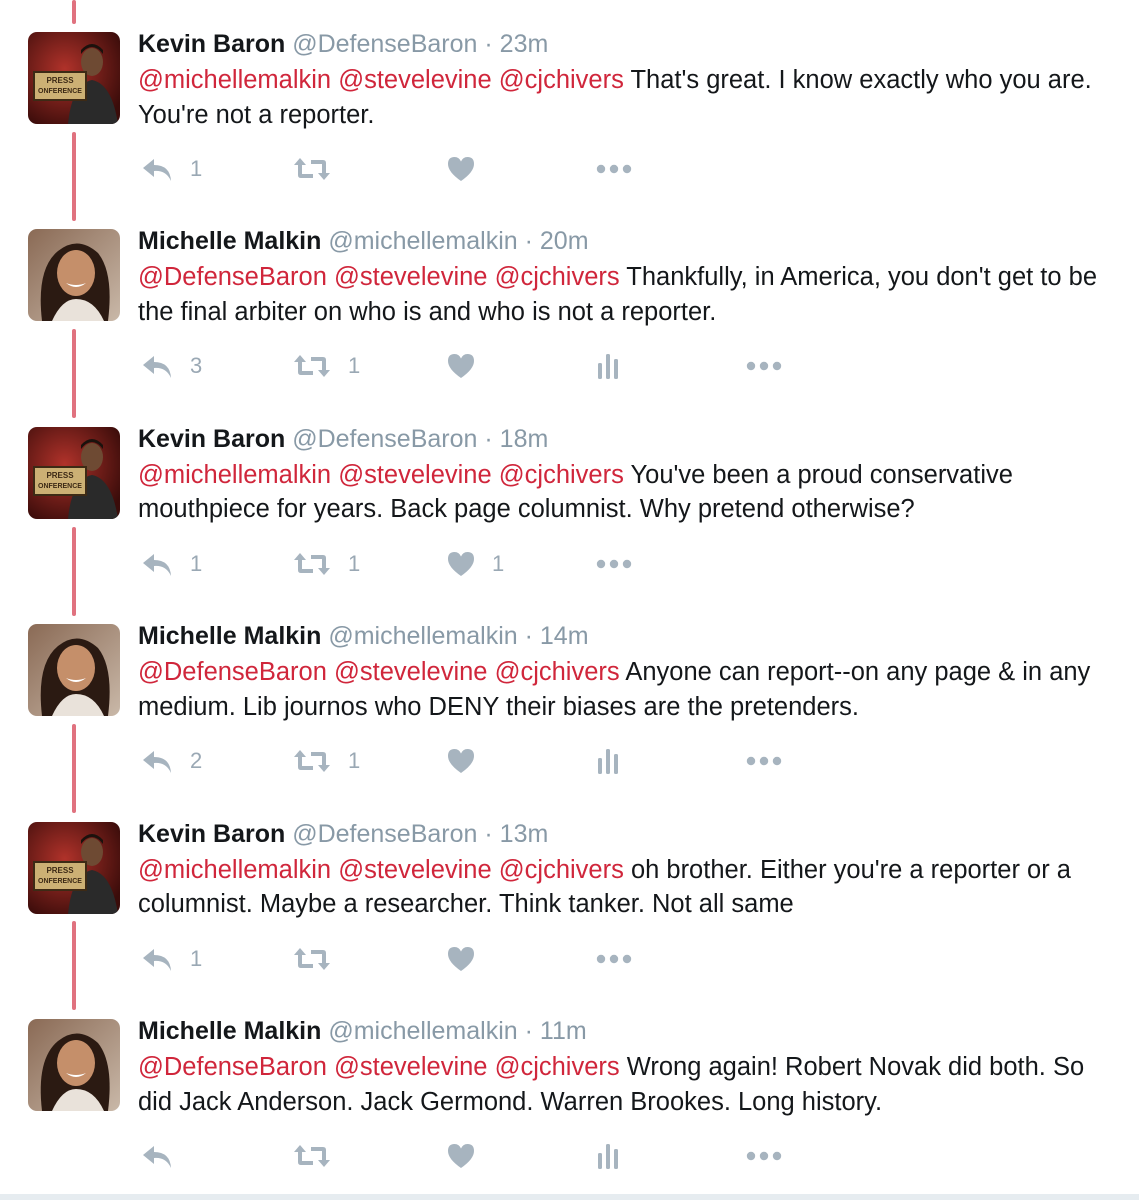  I want to click on timestamp: 13m, so click(524, 834).